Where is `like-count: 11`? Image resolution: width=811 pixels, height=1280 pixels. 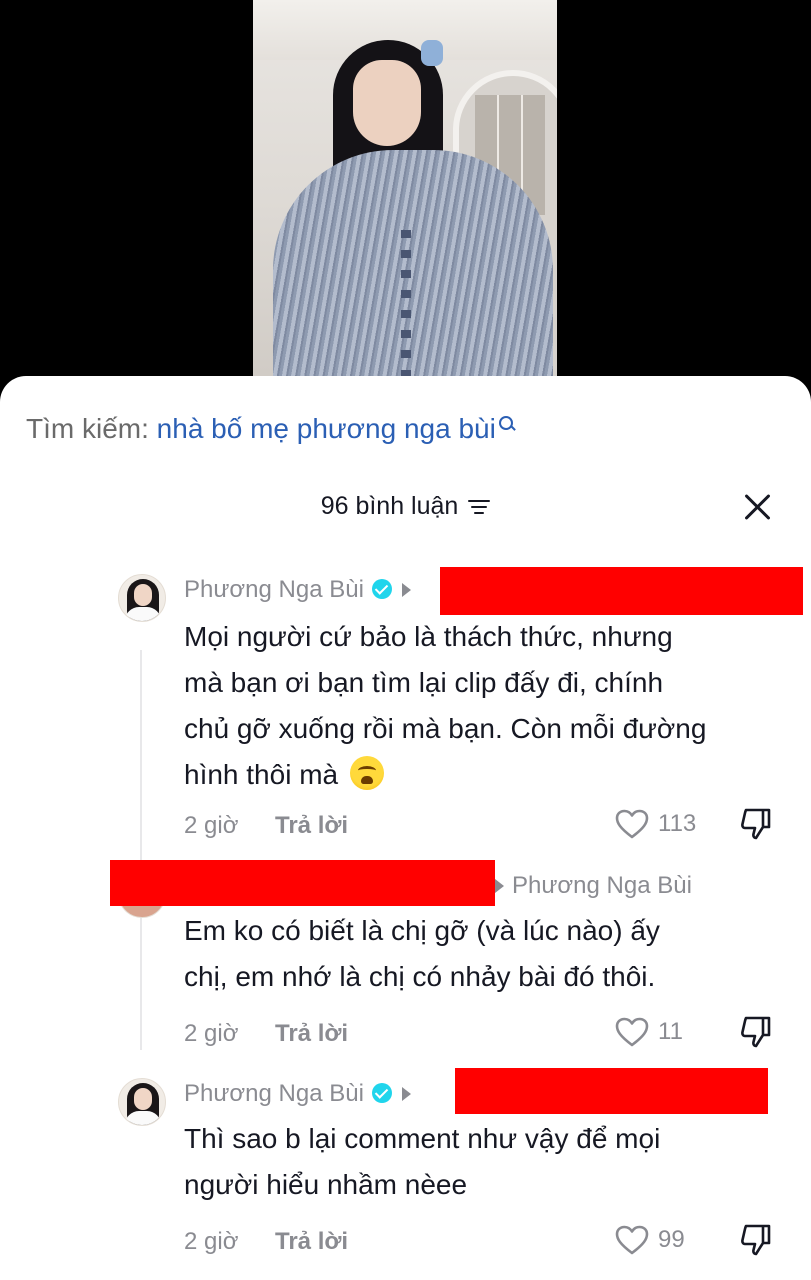
like-count: 11 is located at coordinates (670, 1031).